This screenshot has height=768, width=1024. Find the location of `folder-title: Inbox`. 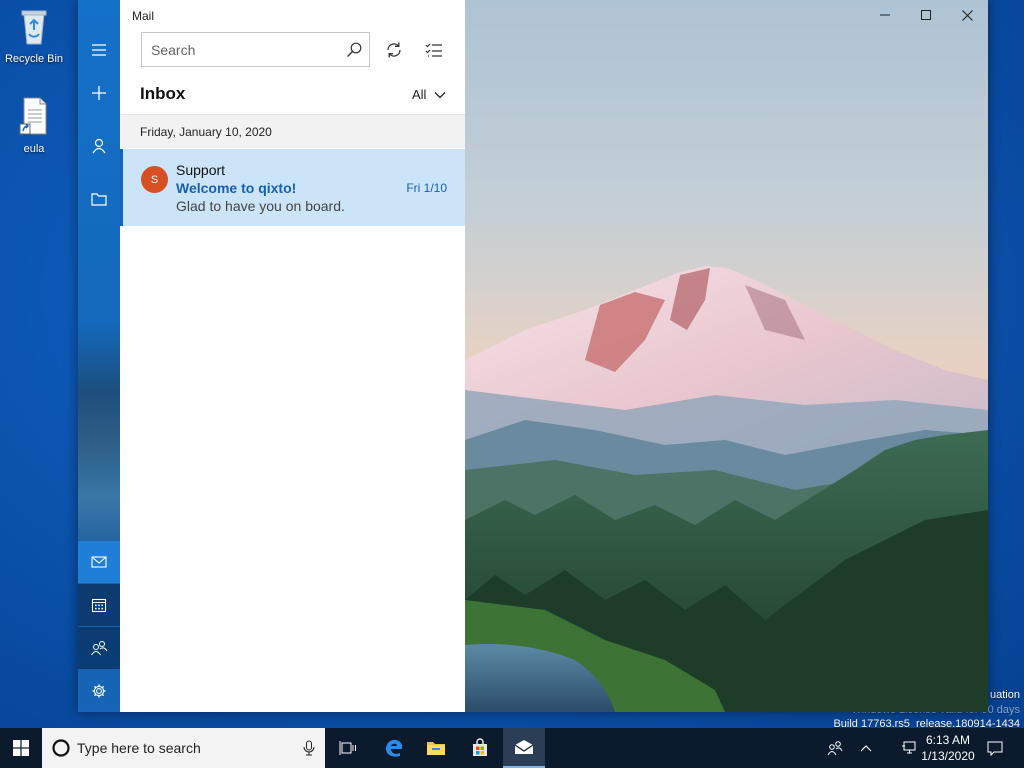

folder-title: Inbox is located at coordinates (163, 93).